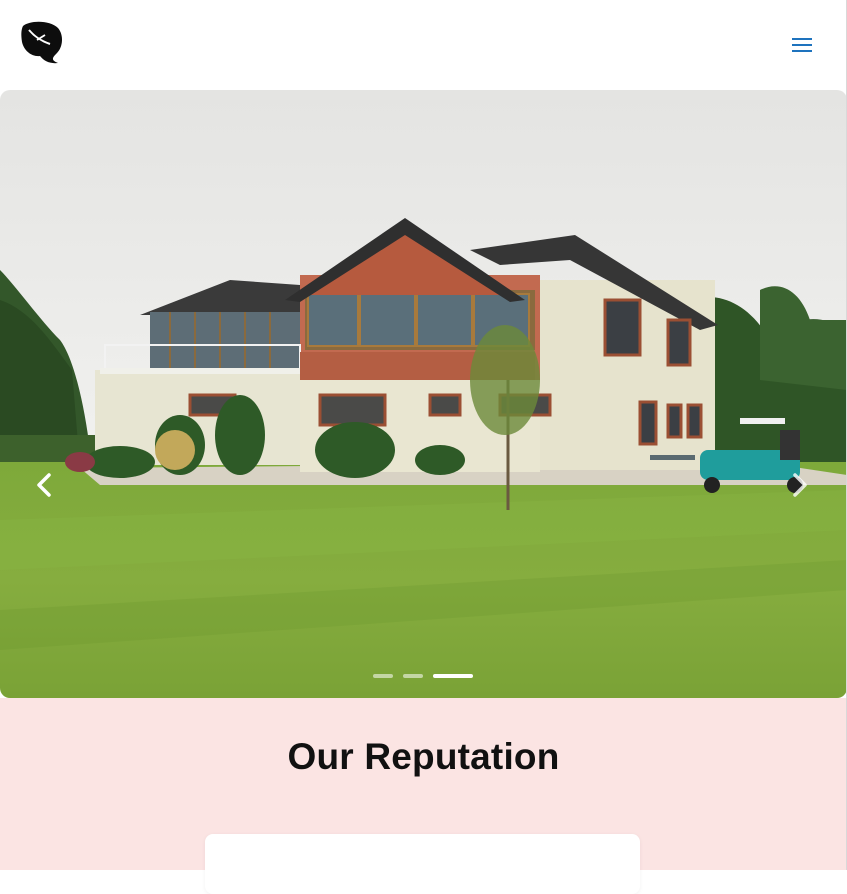  What do you see at coordinates (799, 485) in the screenshot?
I see `chevron-right-icon` at bounding box center [799, 485].